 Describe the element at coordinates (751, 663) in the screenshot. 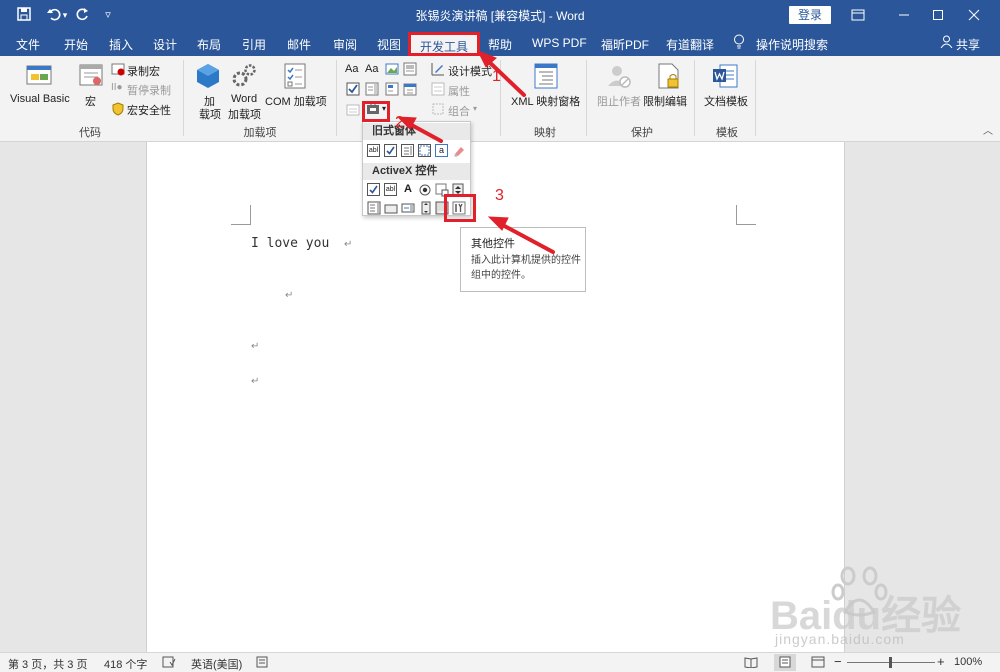

I see `read-mode-icon` at that location.